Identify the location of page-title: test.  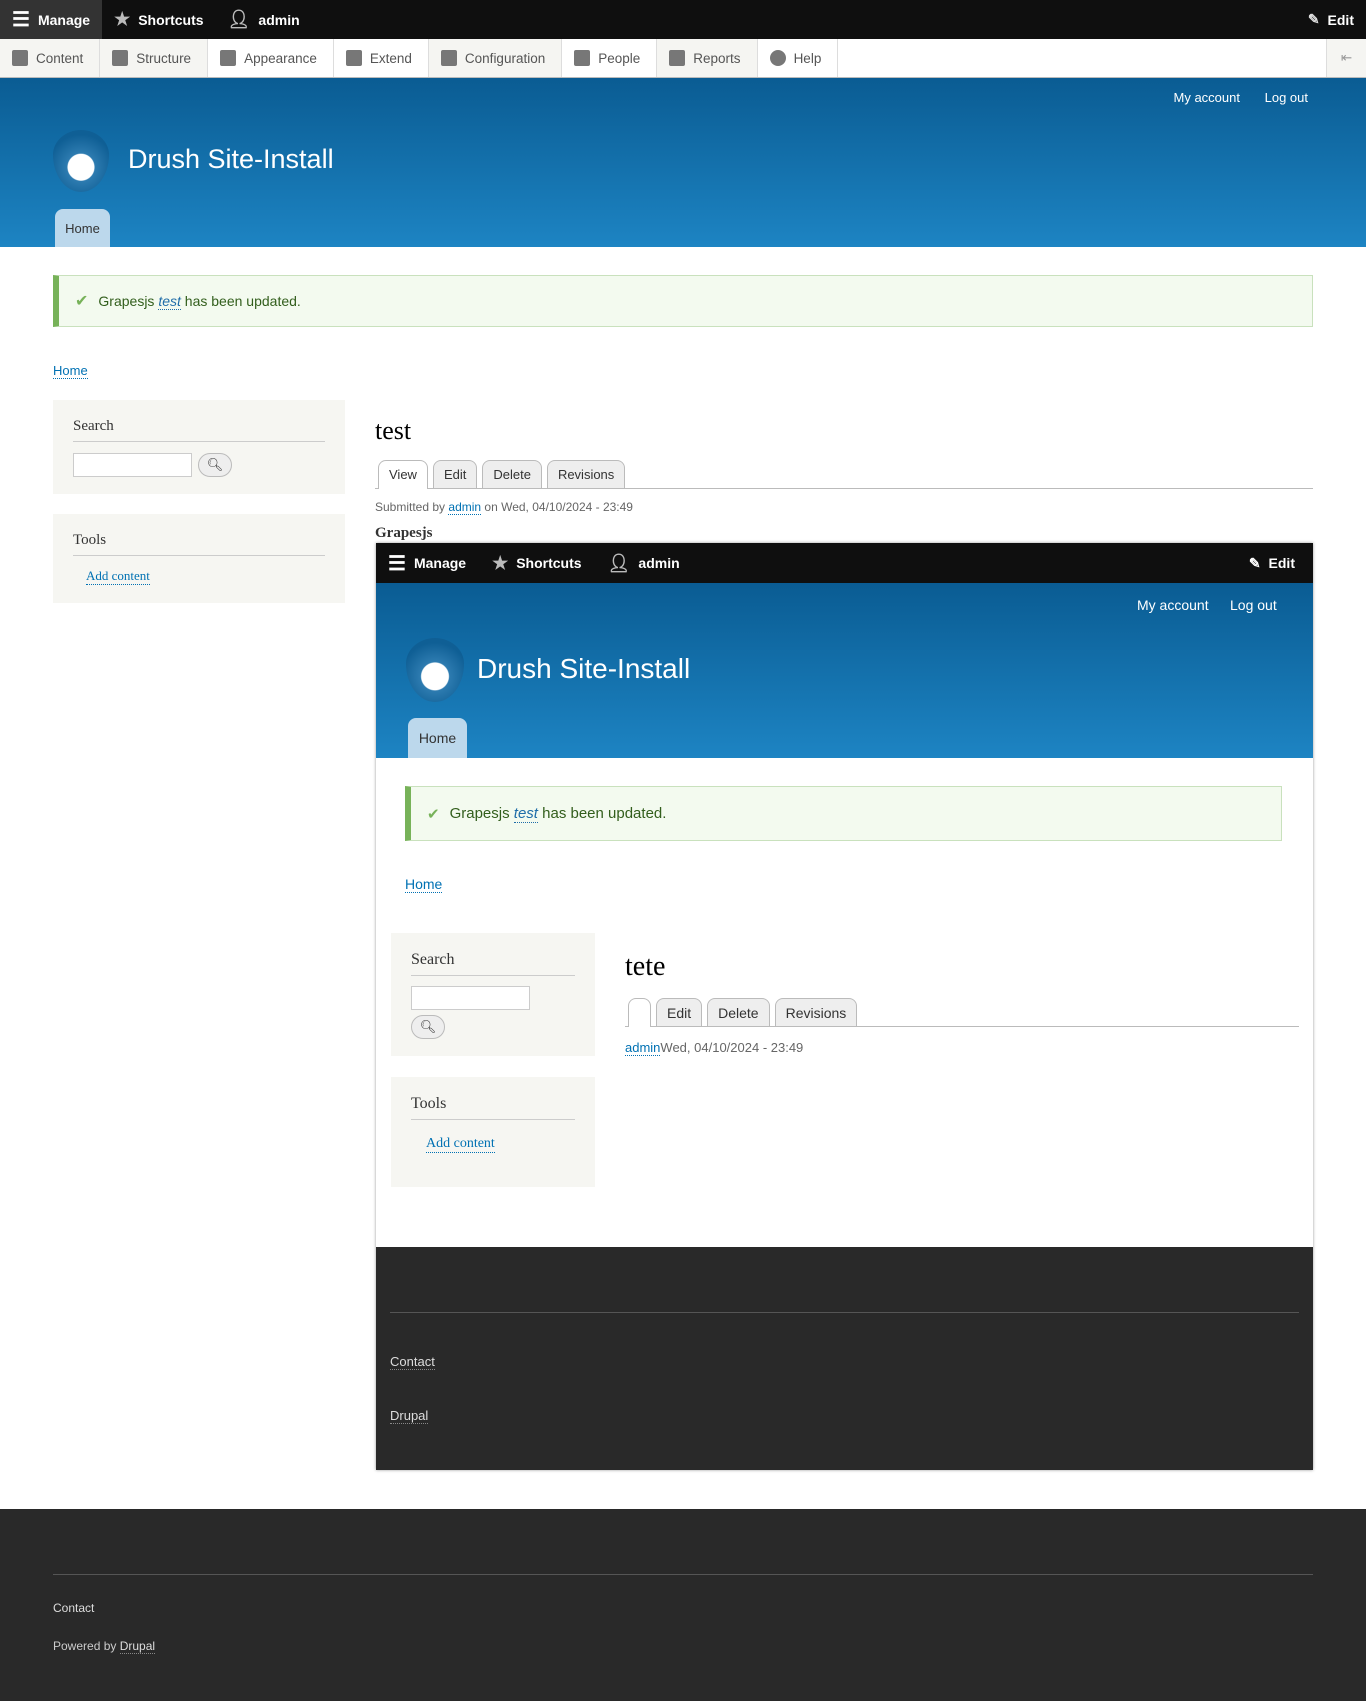
(393, 430).